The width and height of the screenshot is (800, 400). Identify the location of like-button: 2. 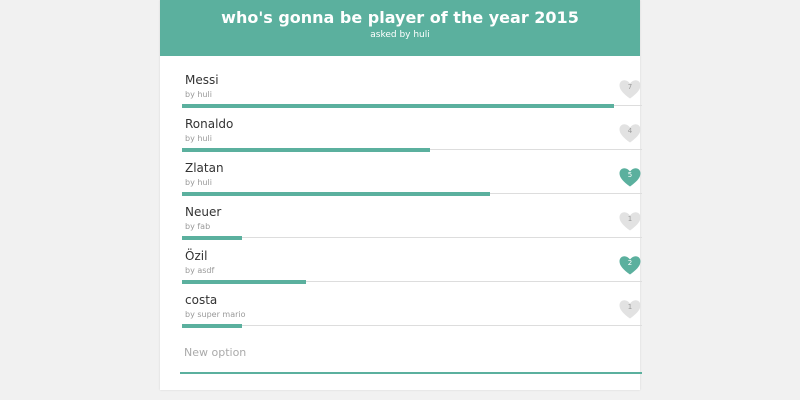
(630, 265).